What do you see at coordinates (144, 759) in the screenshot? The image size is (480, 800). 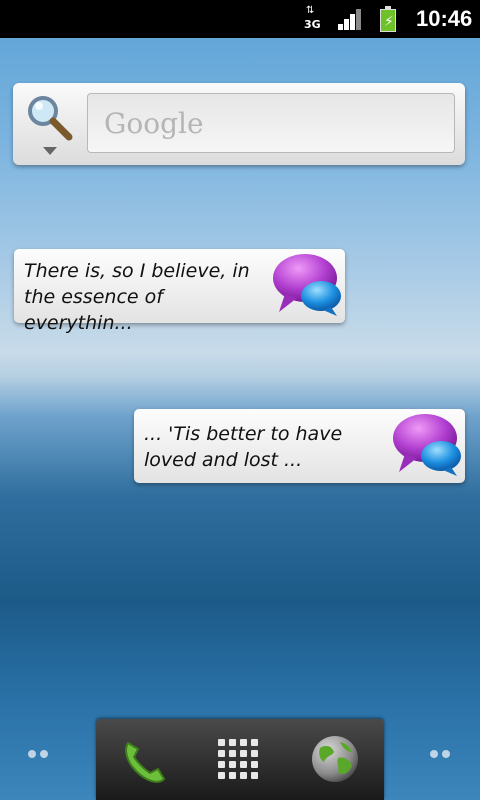 I see `phone-icon` at bounding box center [144, 759].